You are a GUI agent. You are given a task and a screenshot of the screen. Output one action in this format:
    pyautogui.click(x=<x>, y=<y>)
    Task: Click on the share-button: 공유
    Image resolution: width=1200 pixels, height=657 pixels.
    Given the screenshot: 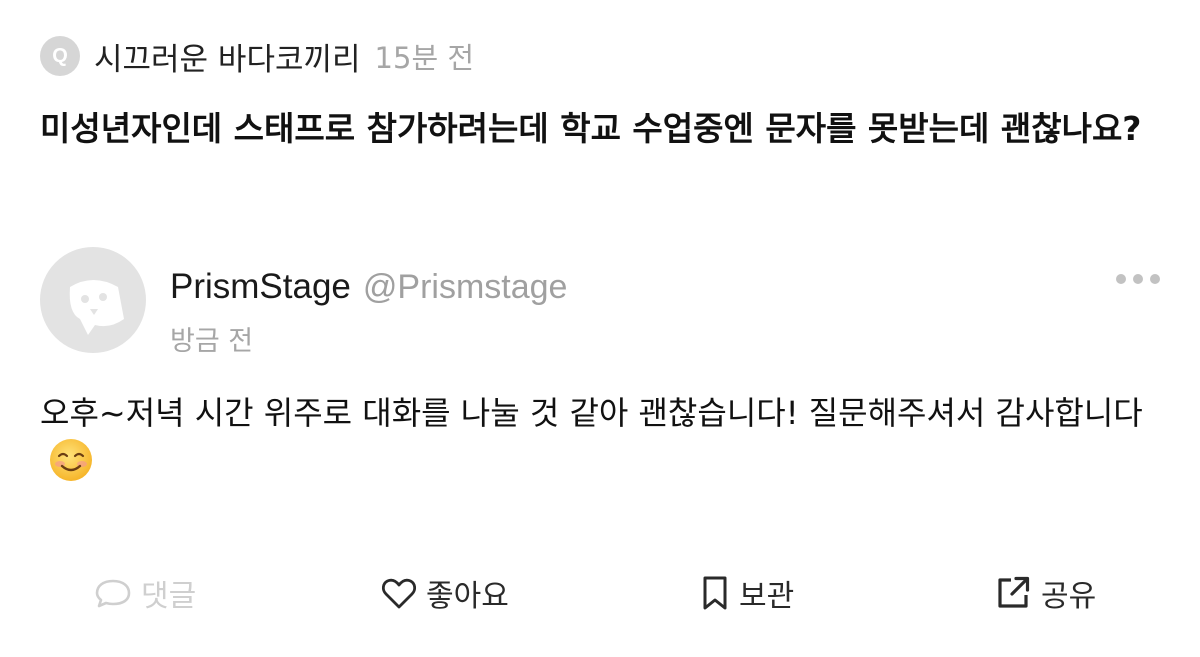 What is the action you would take?
    pyautogui.click(x=1044, y=593)
    